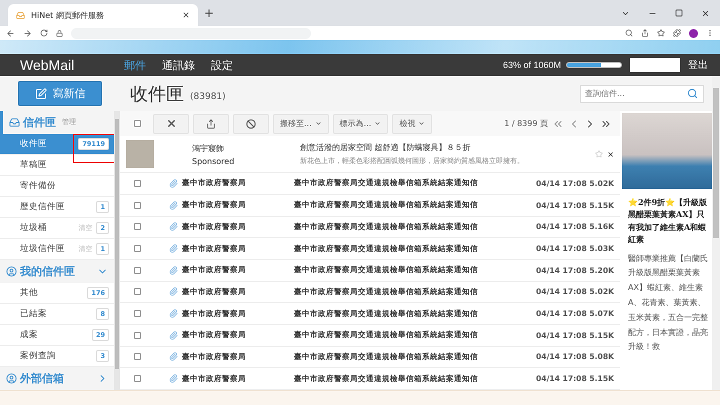  Describe the element at coordinates (48, 65) in the screenshot. I see `logo: WebMail` at that location.